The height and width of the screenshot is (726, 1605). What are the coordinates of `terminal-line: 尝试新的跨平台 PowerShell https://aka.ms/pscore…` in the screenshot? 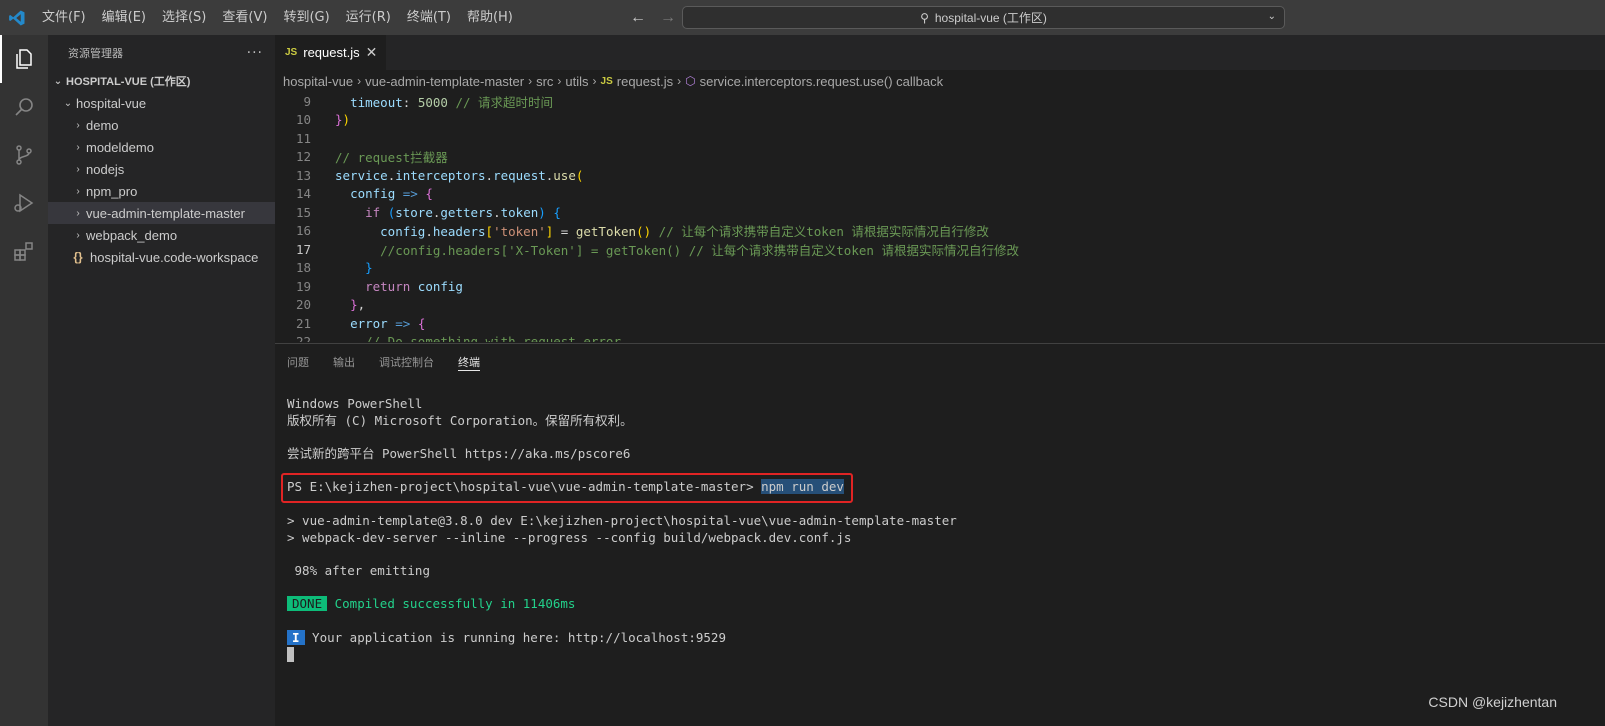 It's located at (459, 454).